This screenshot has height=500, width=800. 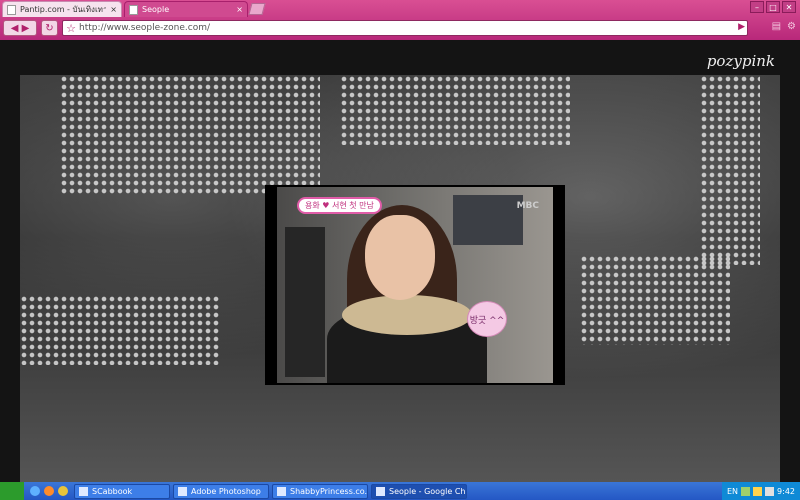 I want to click on tab-label: Pantip.com - บันเทิงเทาทรี, so click(x=63, y=9).